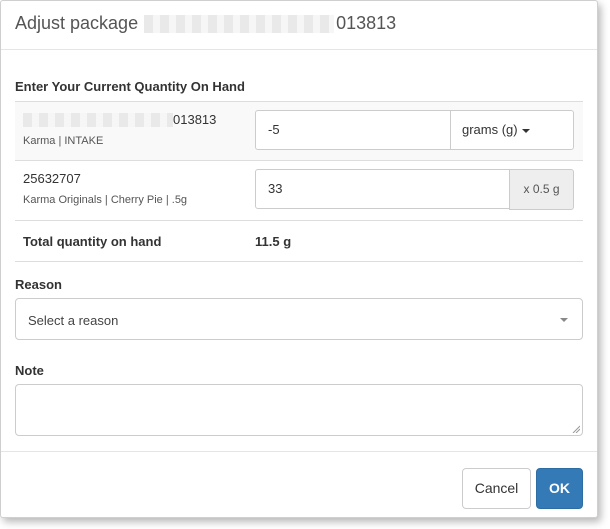 The image size is (610, 529). What do you see at coordinates (299, 410) in the screenshot?
I see `note-textarea` at bounding box center [299, 410].